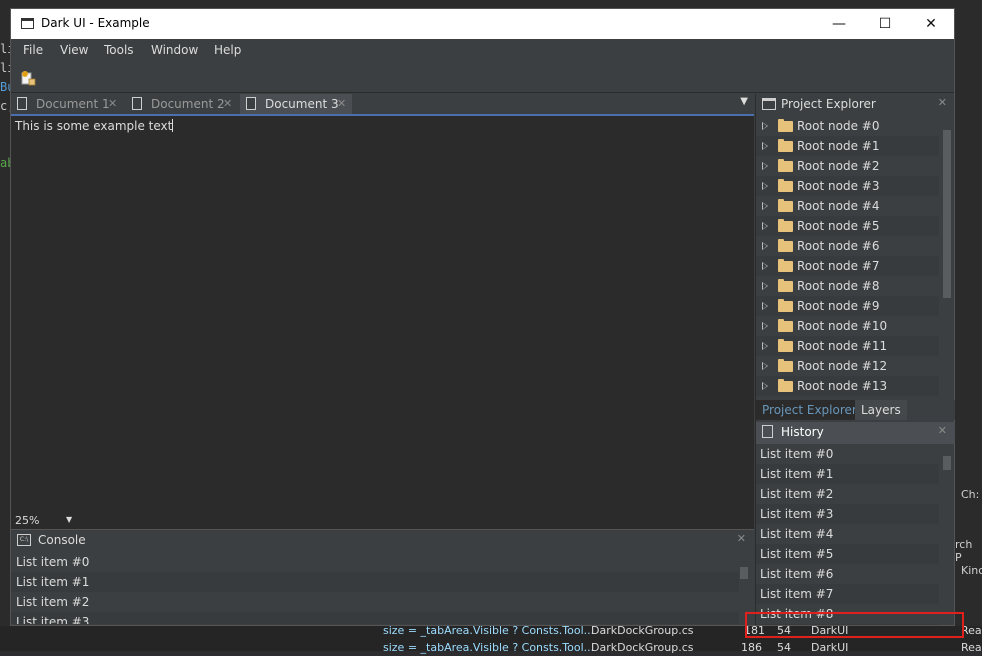 This screenshot has height=656, width=982. What do you see at coordinates (881, 410) in the screenshot?
I see `tab-layers: Layers` at bounding box center [881, 410].